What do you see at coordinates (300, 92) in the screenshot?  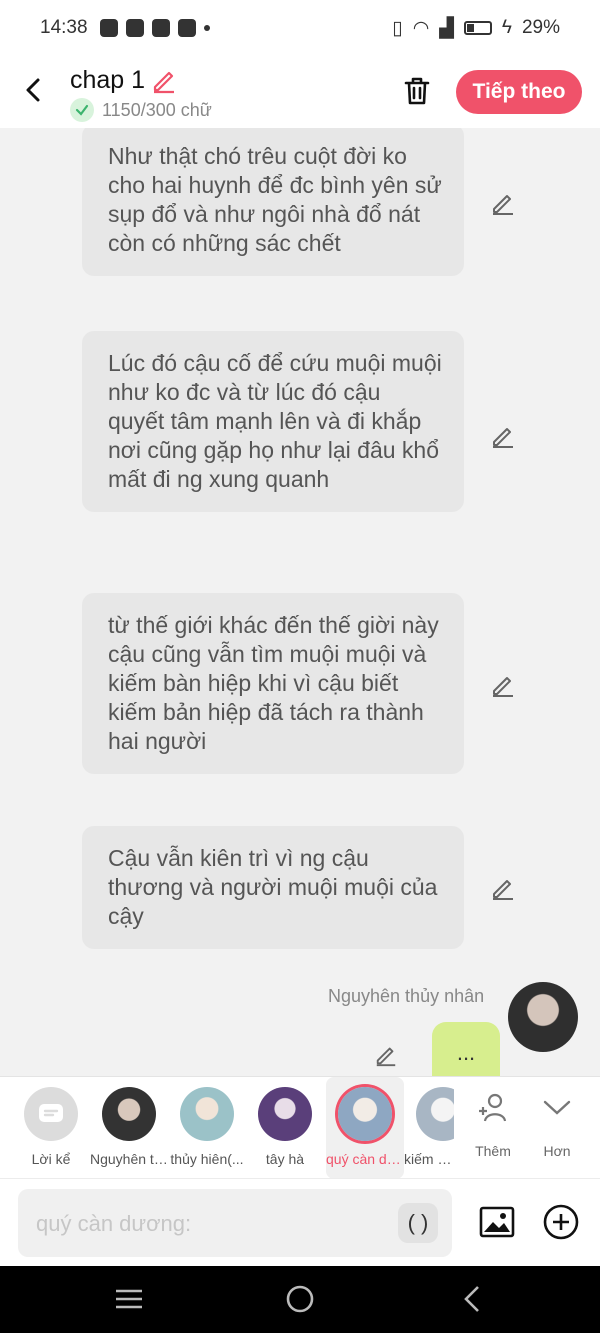 I see `editor-header: chap 1 1150/300 chữ Tiếp theo` at bounding box center [300, 92].